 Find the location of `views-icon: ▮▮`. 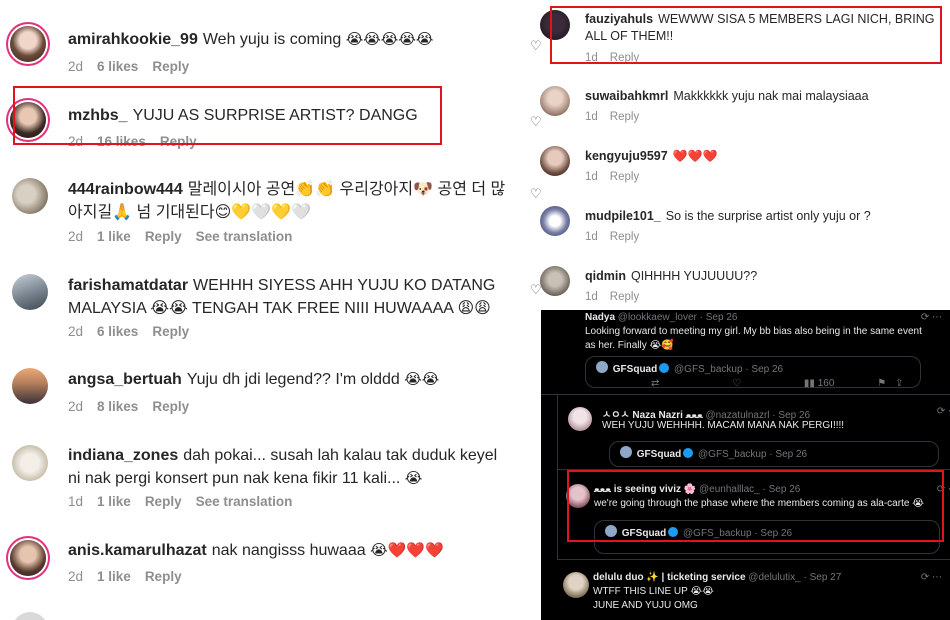

views-icon: ▮▮ is located at coordinates (809, 383).